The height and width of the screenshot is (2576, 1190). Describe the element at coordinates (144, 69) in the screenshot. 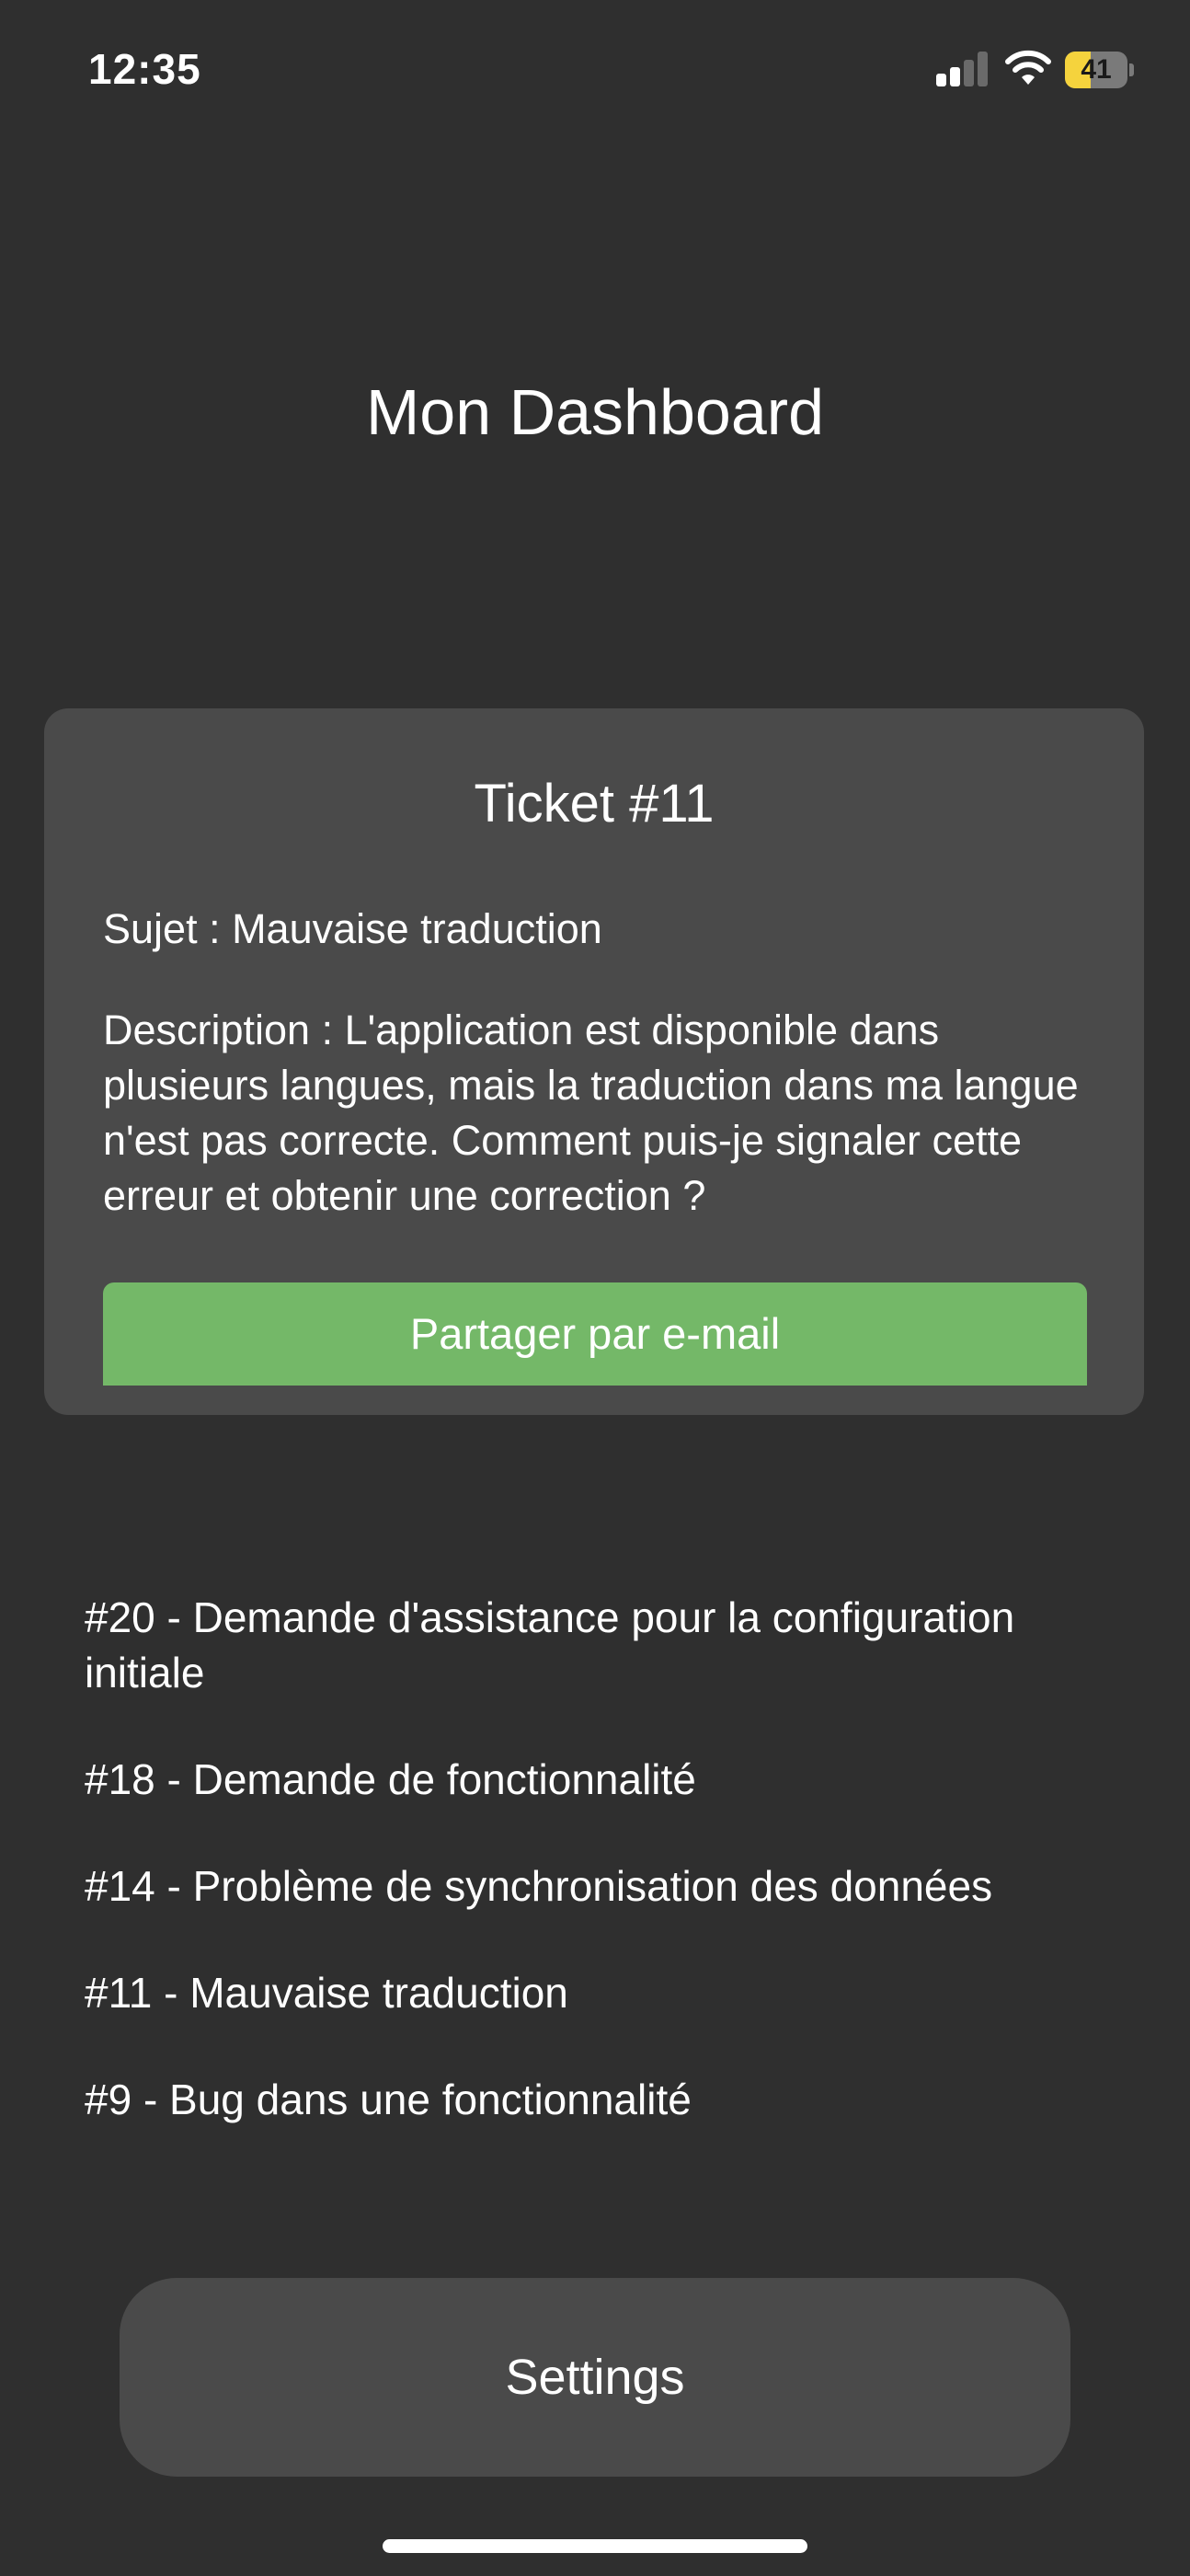

I see `status-time: 12:35` at that location.